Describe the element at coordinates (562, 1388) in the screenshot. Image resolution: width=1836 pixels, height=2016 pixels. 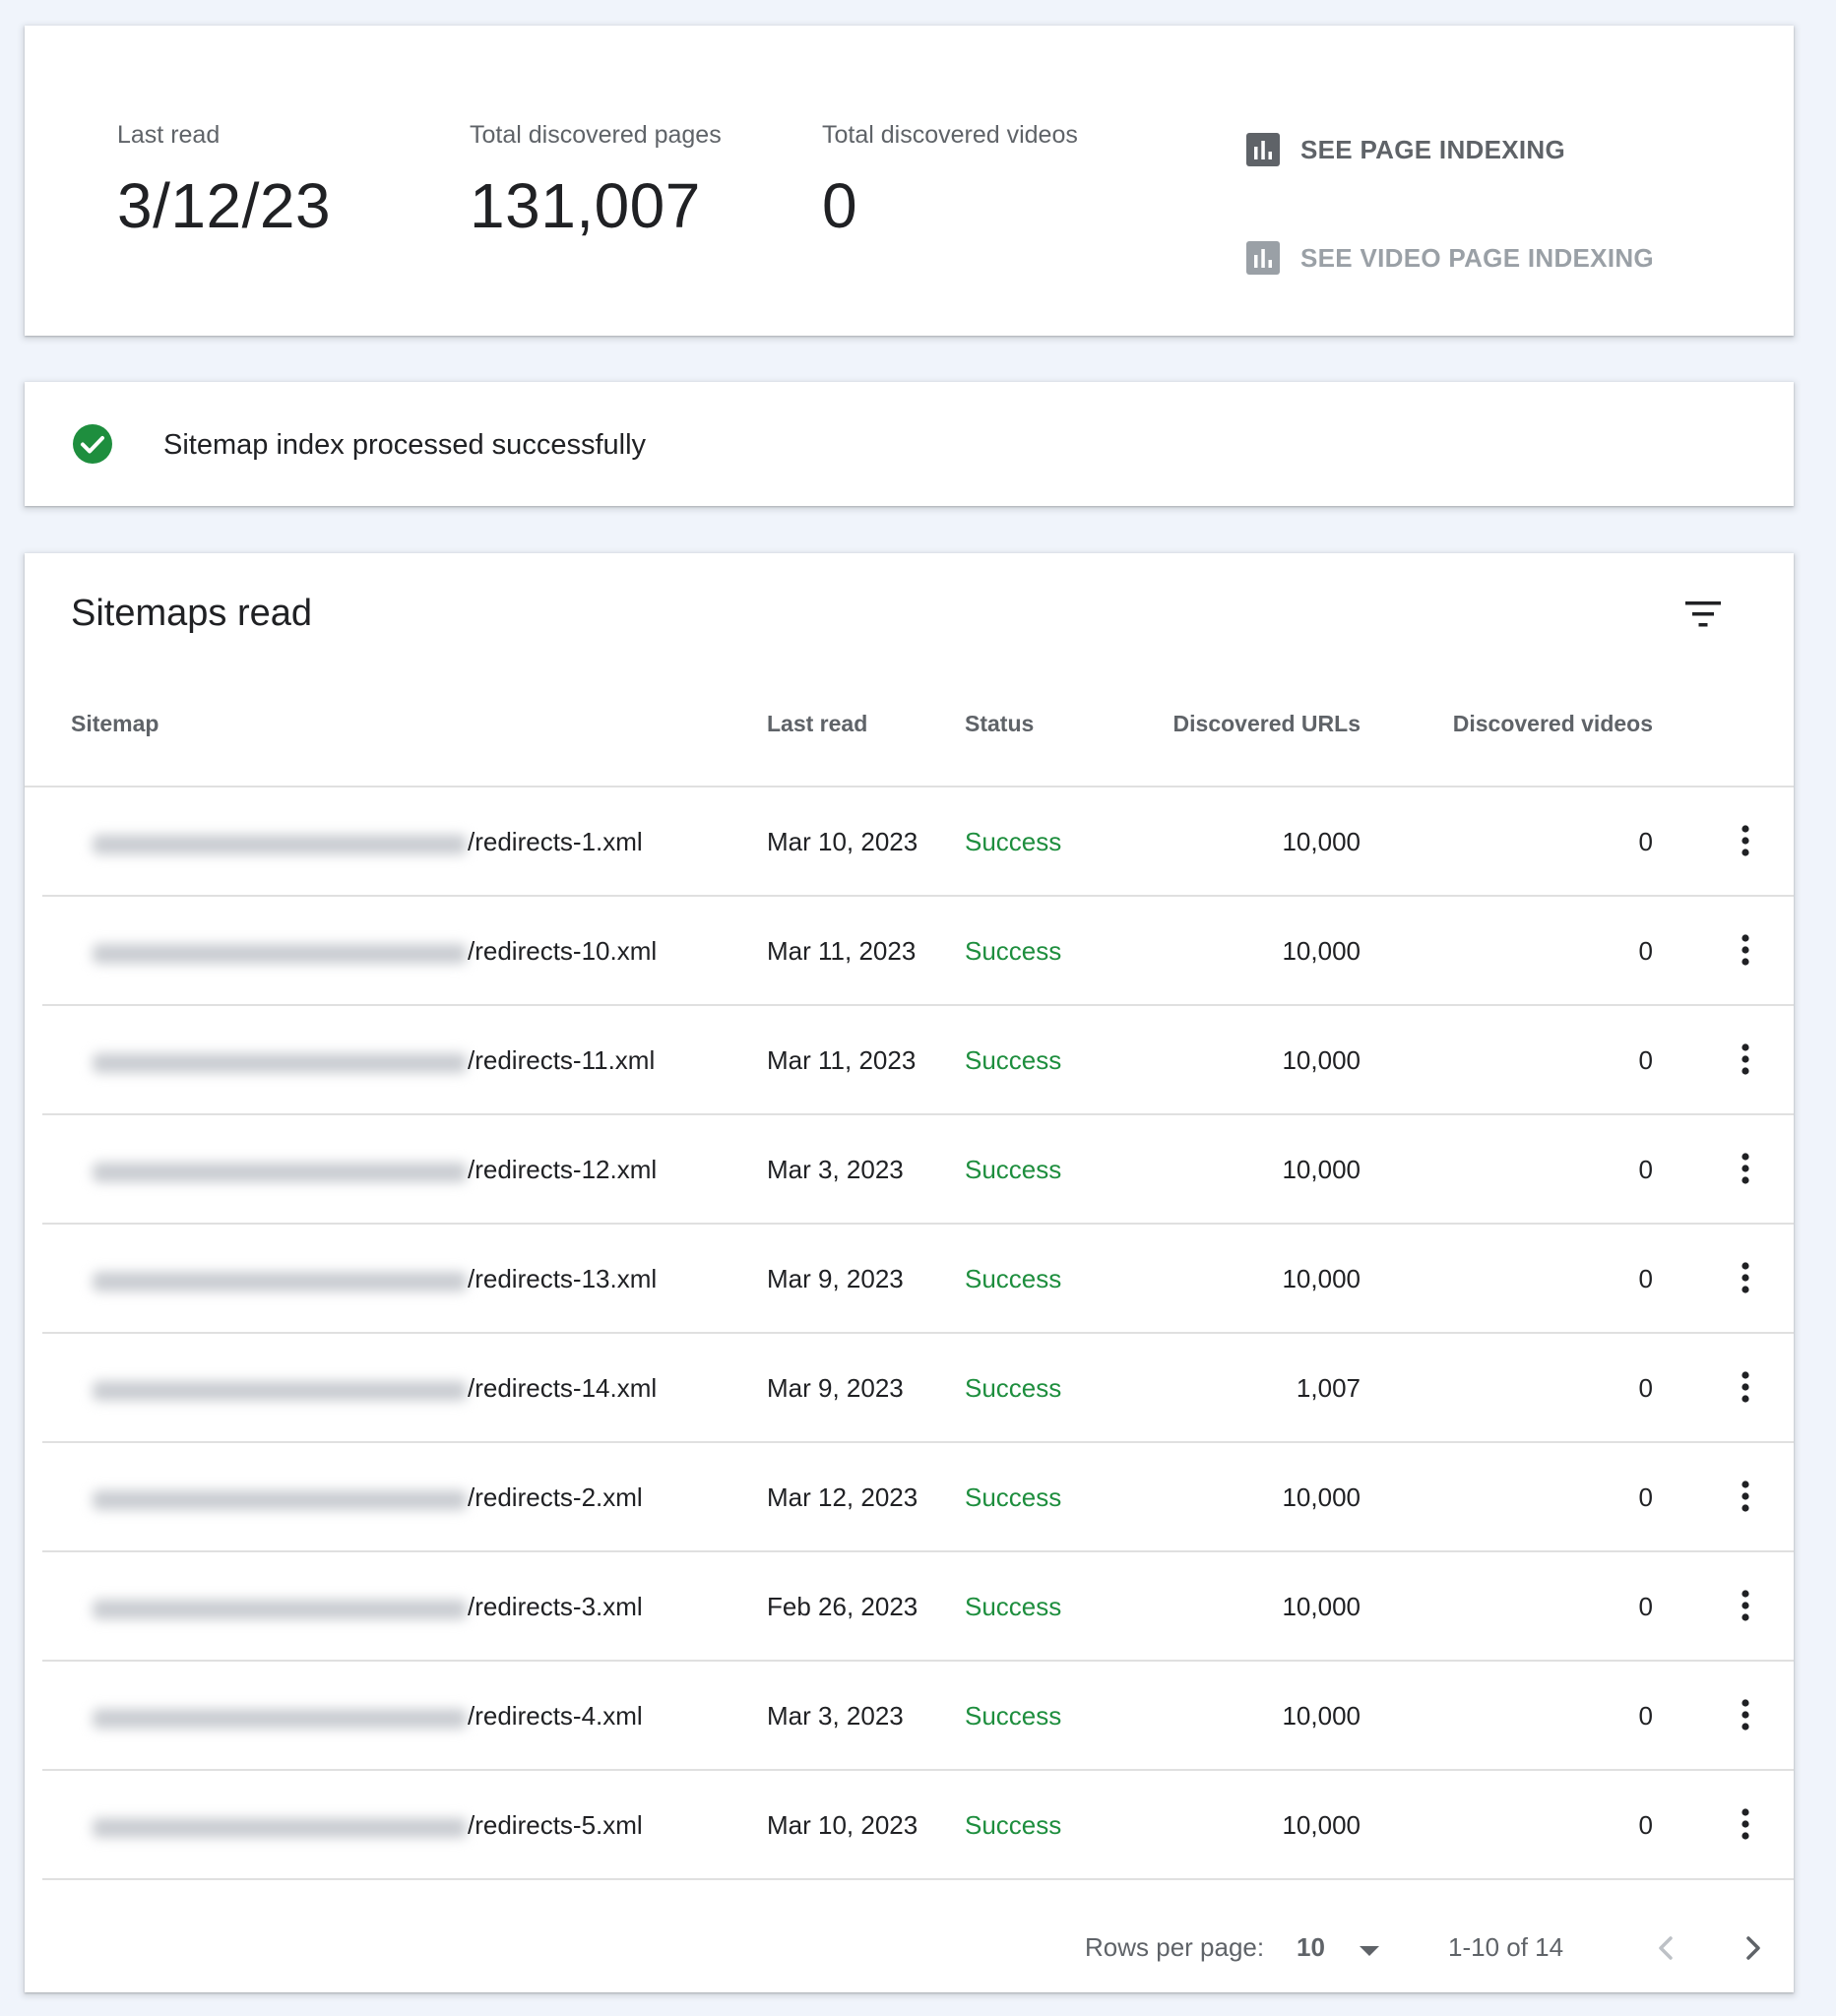
I see `sitemap-path: /redirects-14.xml` at that location.